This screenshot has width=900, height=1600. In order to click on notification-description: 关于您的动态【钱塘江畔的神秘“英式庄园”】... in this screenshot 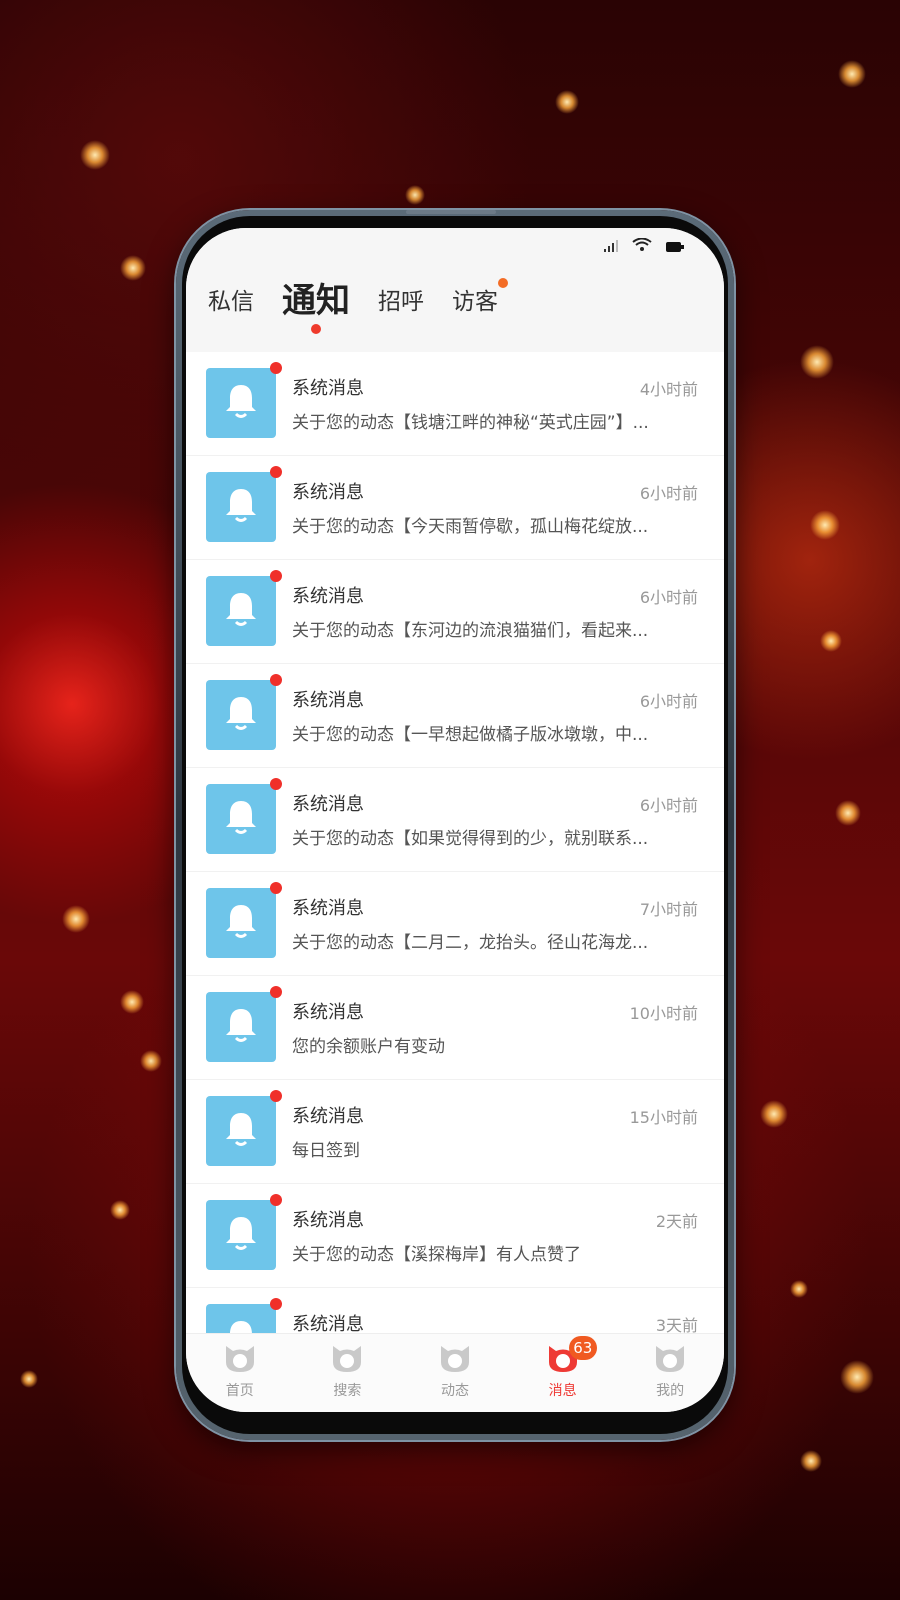, I will do `click(470, 423)`.